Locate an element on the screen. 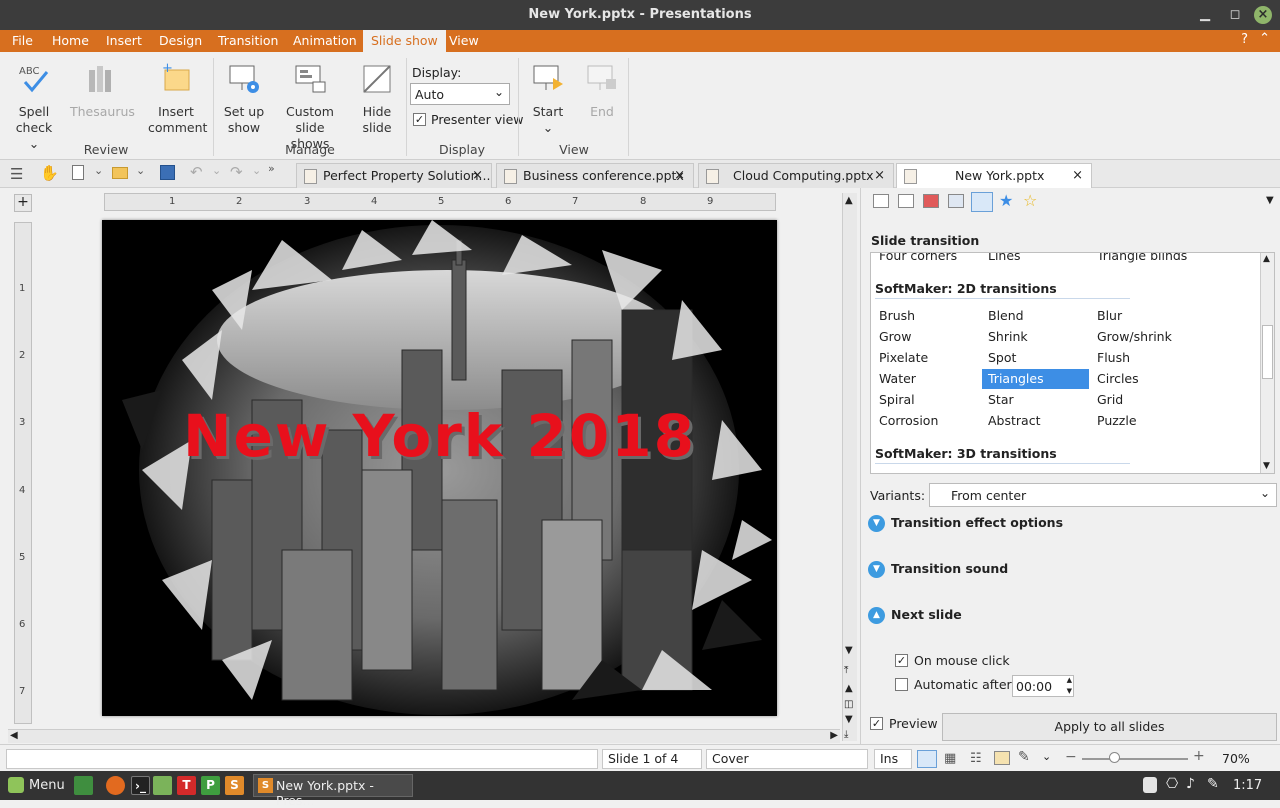  shield-icon is located at coordinates (1150, 785).